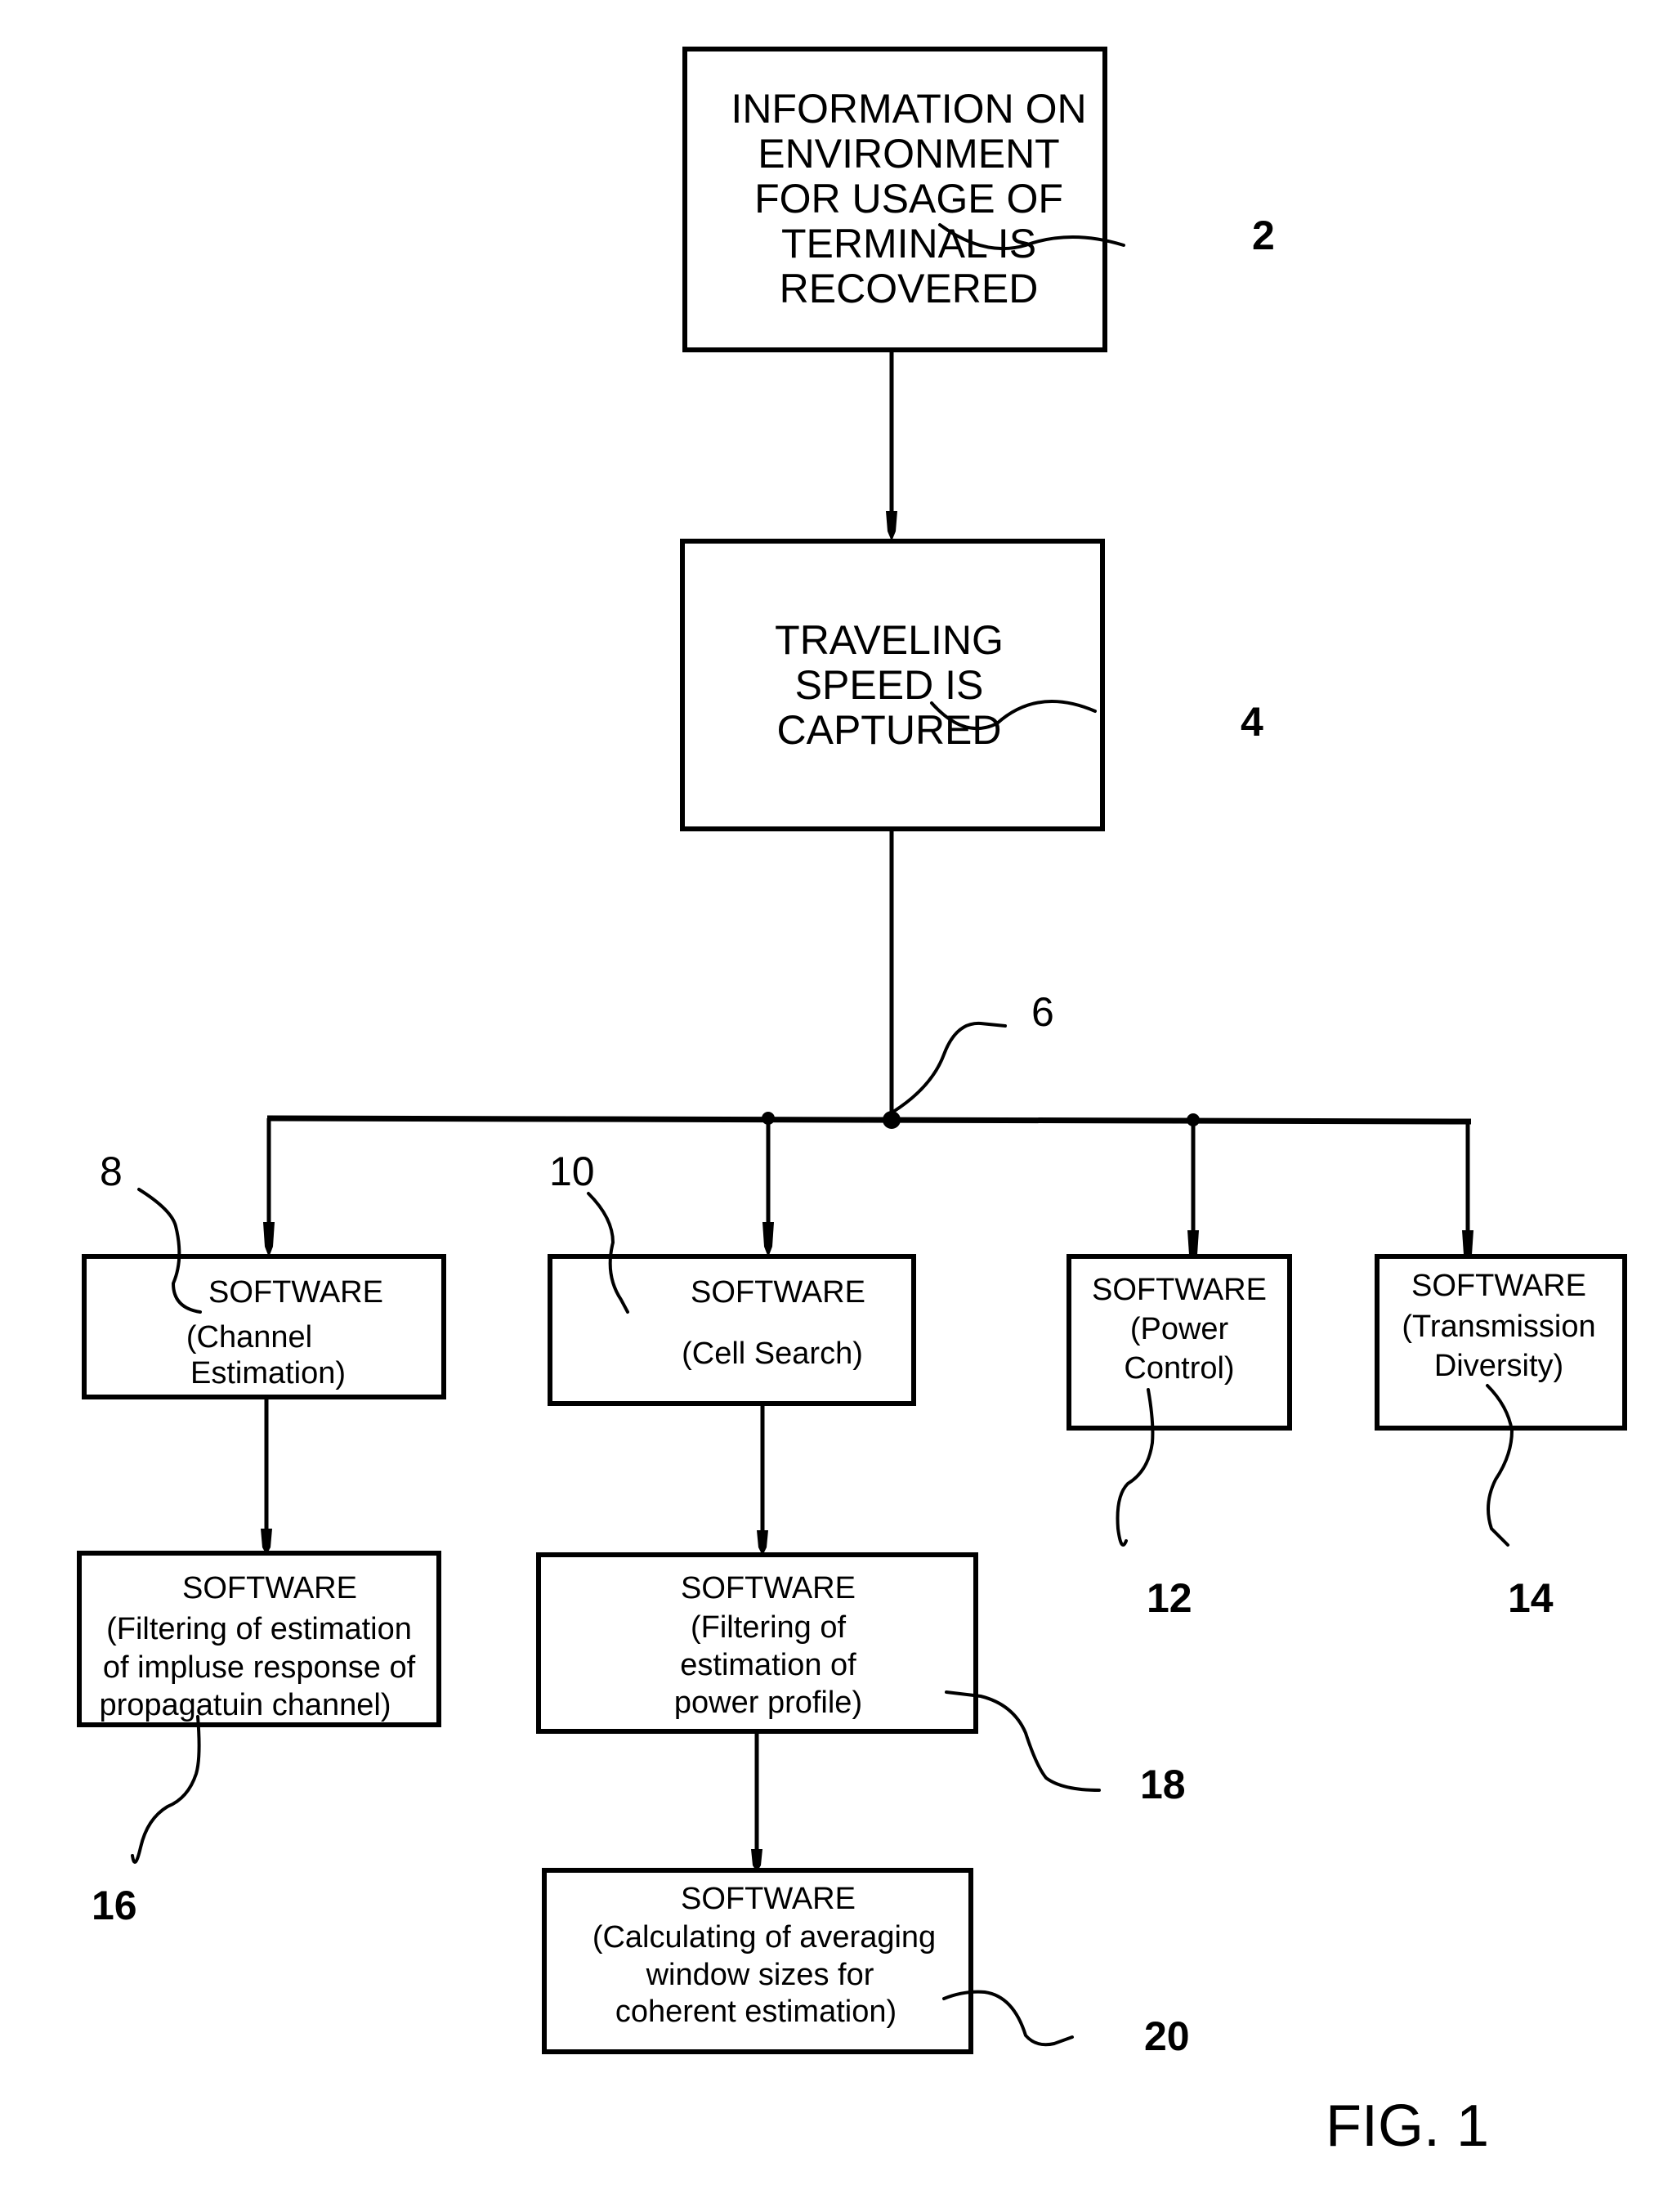 The width and height of the screenshot is (1659, 2212). I want to click on node-16-line-3: of impluse response of, so click(259, 1667).